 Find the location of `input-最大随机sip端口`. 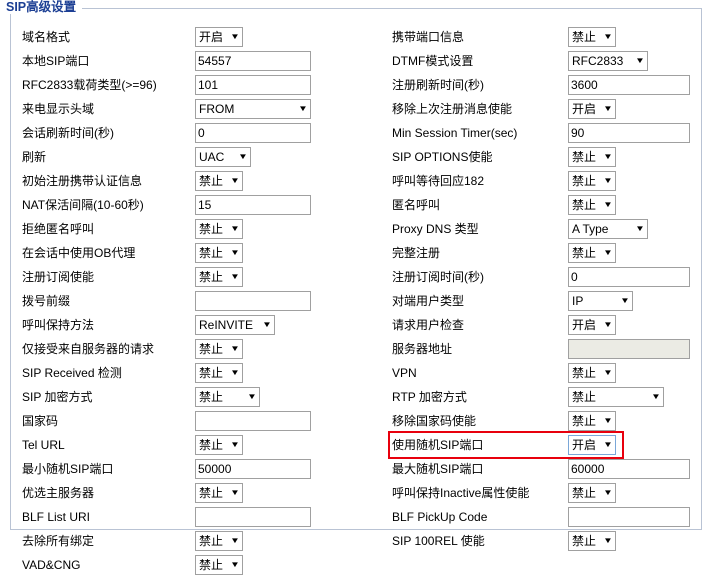

input-最大随机sip端口 is located at coordinates (629, 469).